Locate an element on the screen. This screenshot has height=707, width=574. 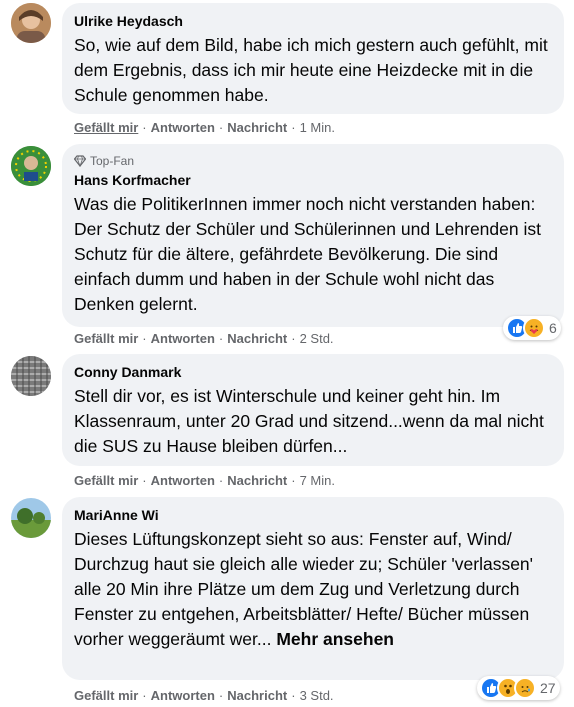
comment-actions: Gefällt mir · Antworten · Nachricht · 3 Std. is located at coordinates (204, 696).